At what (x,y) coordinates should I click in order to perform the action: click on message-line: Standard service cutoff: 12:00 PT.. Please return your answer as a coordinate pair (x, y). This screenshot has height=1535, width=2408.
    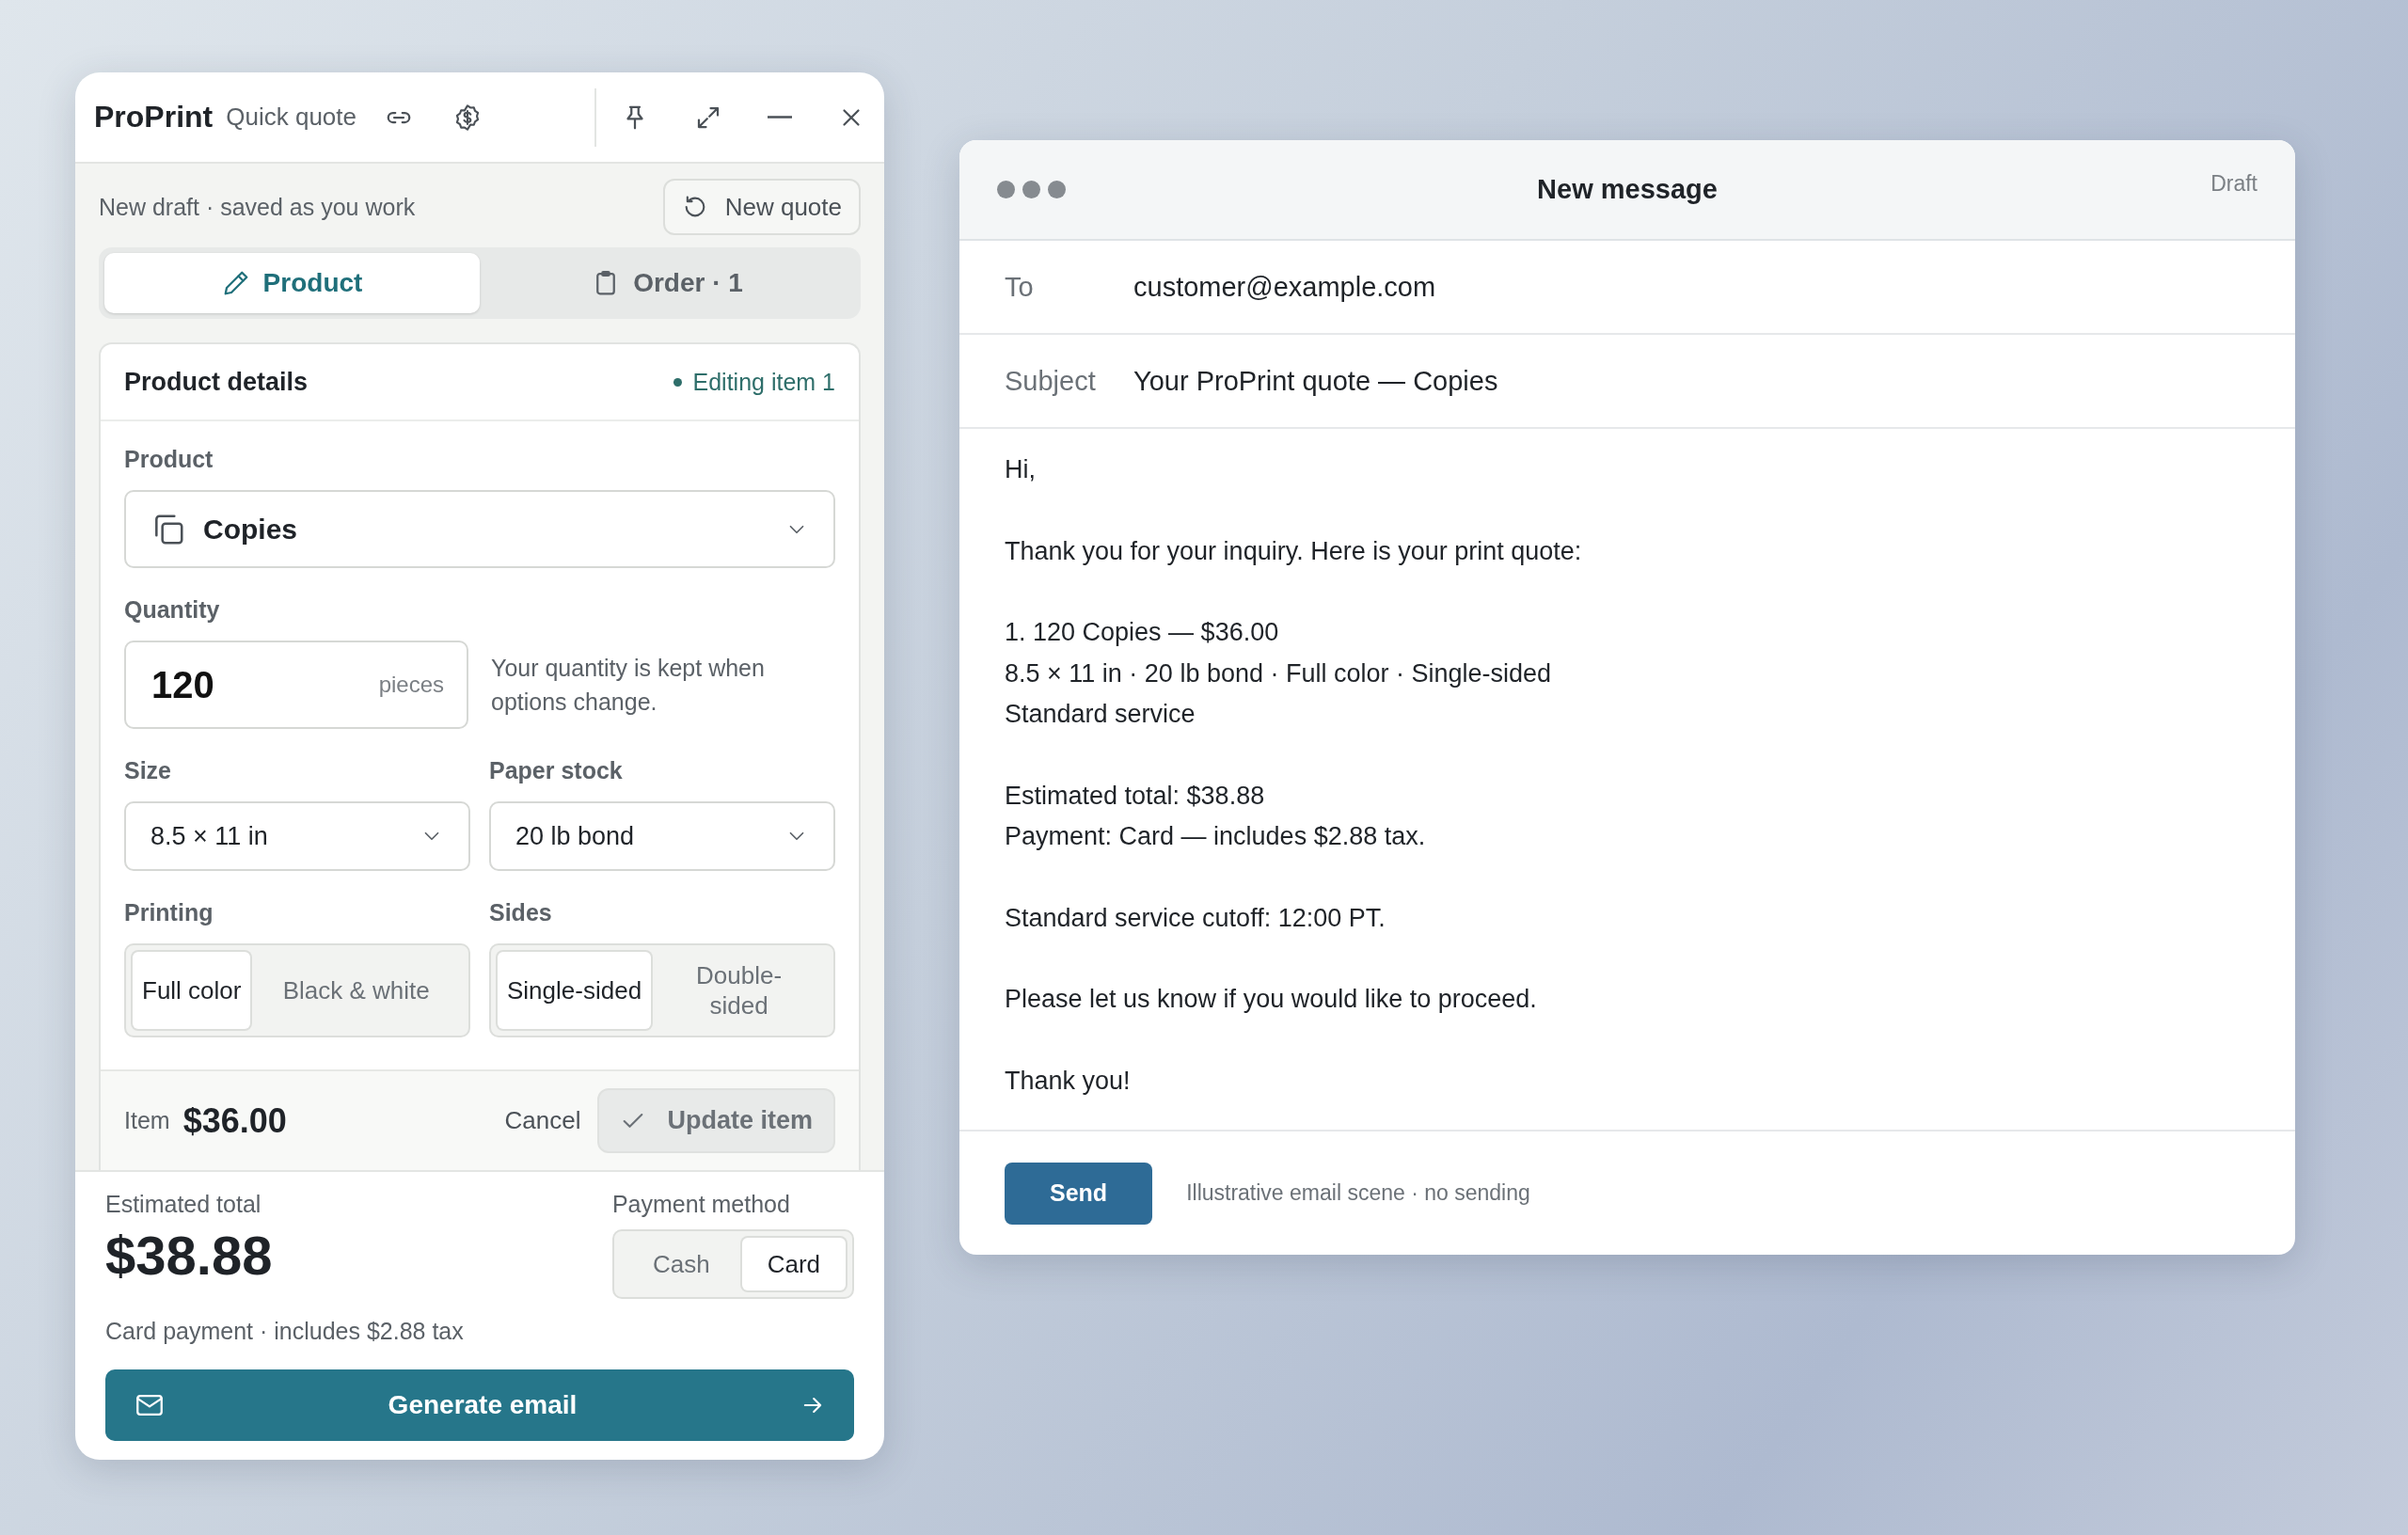
    Looking at the image, I should click on (1195, 918).